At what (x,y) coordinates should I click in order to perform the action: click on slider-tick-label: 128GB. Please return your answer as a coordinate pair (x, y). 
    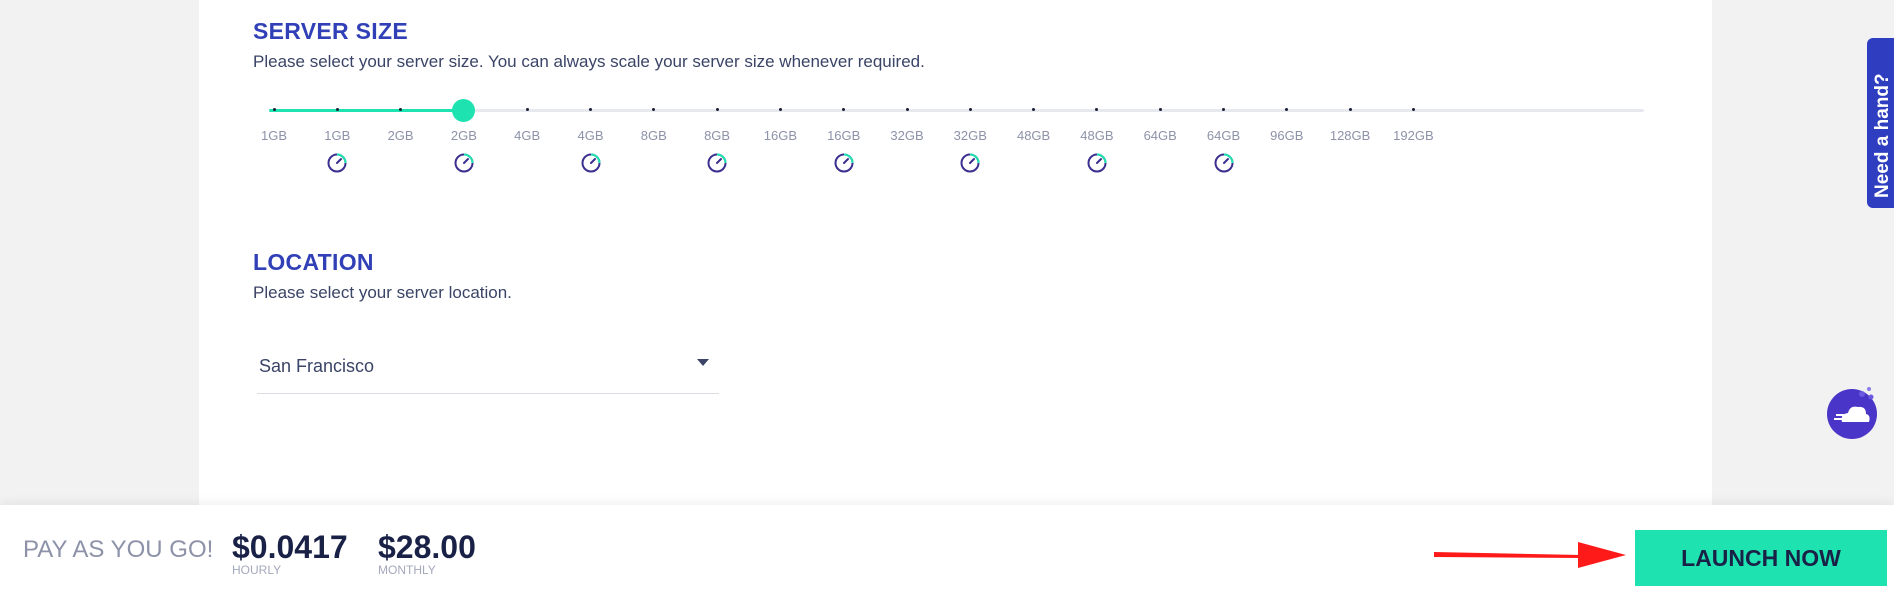
    Looking at the image, I should click on (1350, 135).